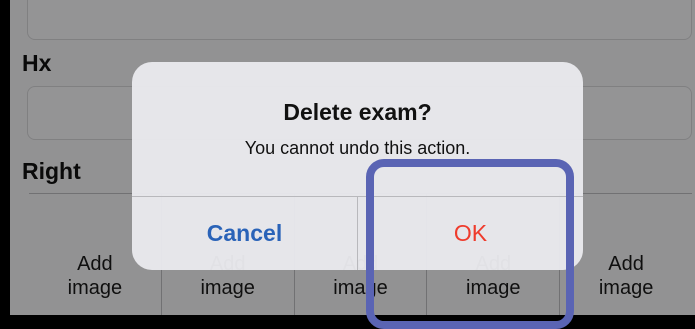 Image resolution: width=695 pixels, height=329 pixels. Describe the element at coordinates (357, 148) in the screenshot. I see `alert-message: You cannot undo this action.` at that location.